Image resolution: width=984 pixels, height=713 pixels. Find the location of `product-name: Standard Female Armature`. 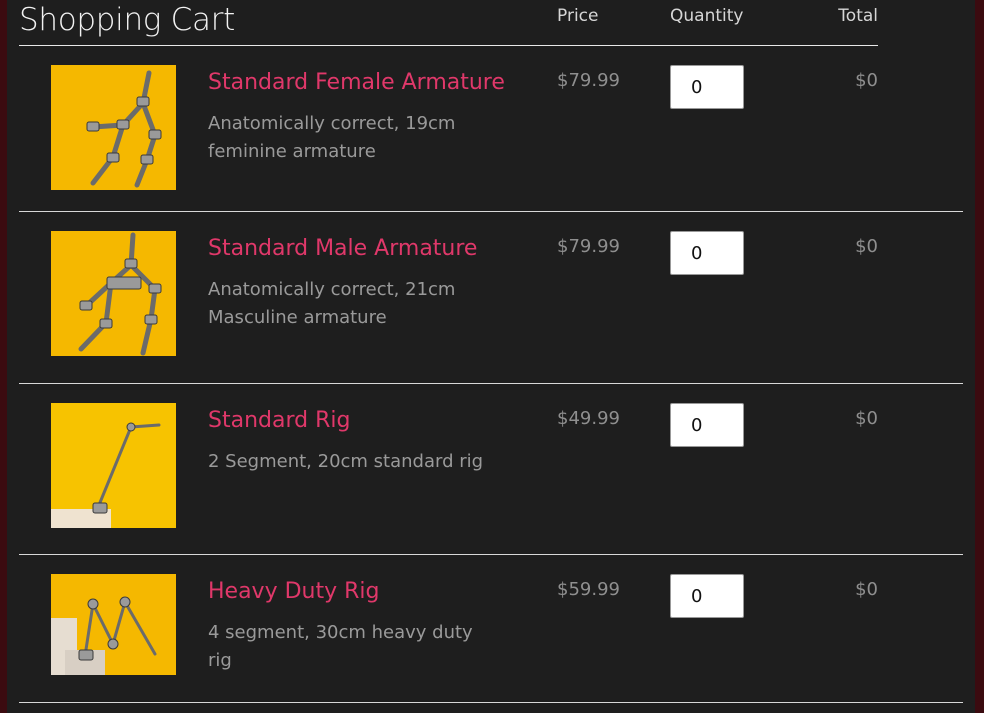

product-name: Standard Female Armature is located at coordinates (356, 82).